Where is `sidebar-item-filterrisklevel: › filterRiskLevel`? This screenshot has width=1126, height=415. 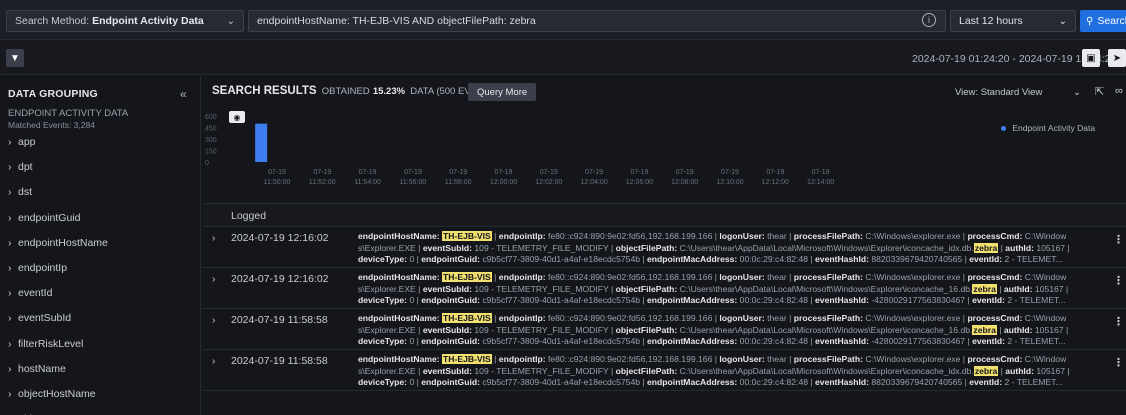 sidebar-item-filterrisklevel: › filterRiskLevel is located at coordinates (45, 344).